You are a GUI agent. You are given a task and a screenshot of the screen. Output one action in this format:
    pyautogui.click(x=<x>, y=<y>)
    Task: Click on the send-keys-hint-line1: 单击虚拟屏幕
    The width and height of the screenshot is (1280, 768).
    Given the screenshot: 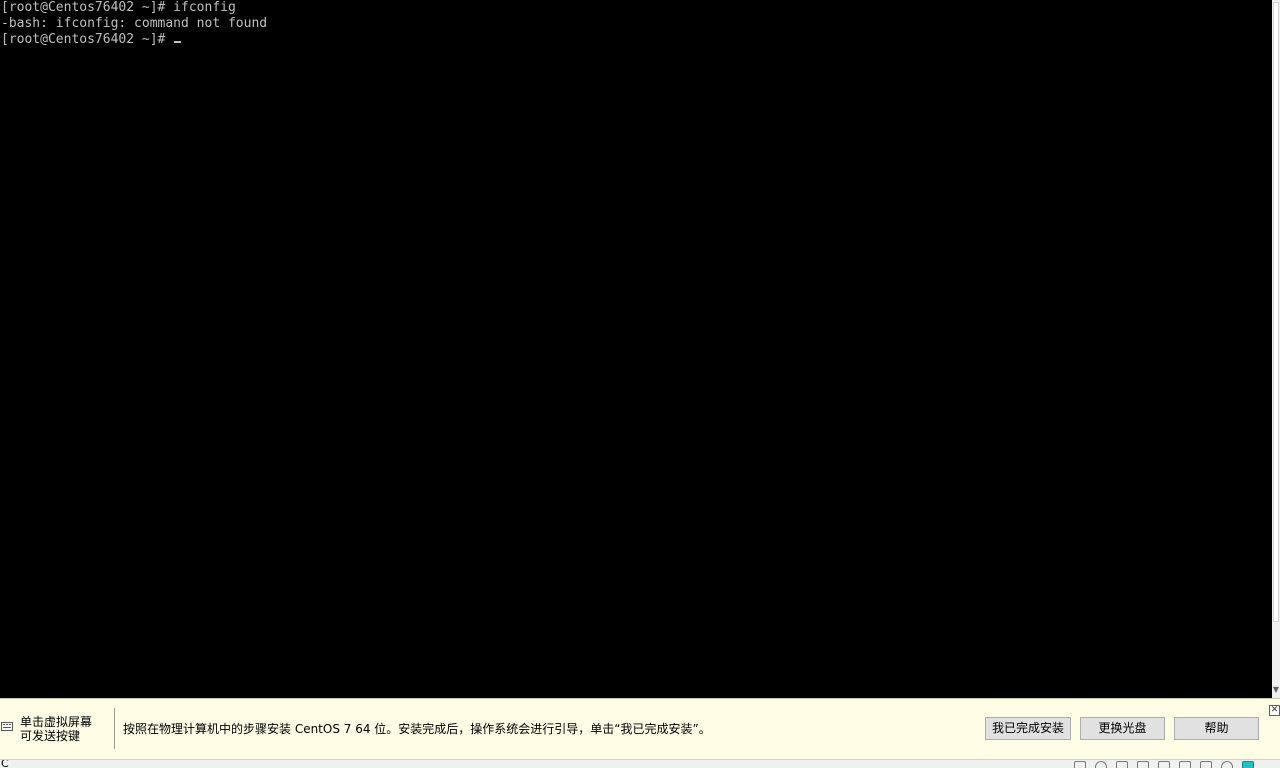 What is the action you would take?
    pyautogui.click(x=56, y=722)
    